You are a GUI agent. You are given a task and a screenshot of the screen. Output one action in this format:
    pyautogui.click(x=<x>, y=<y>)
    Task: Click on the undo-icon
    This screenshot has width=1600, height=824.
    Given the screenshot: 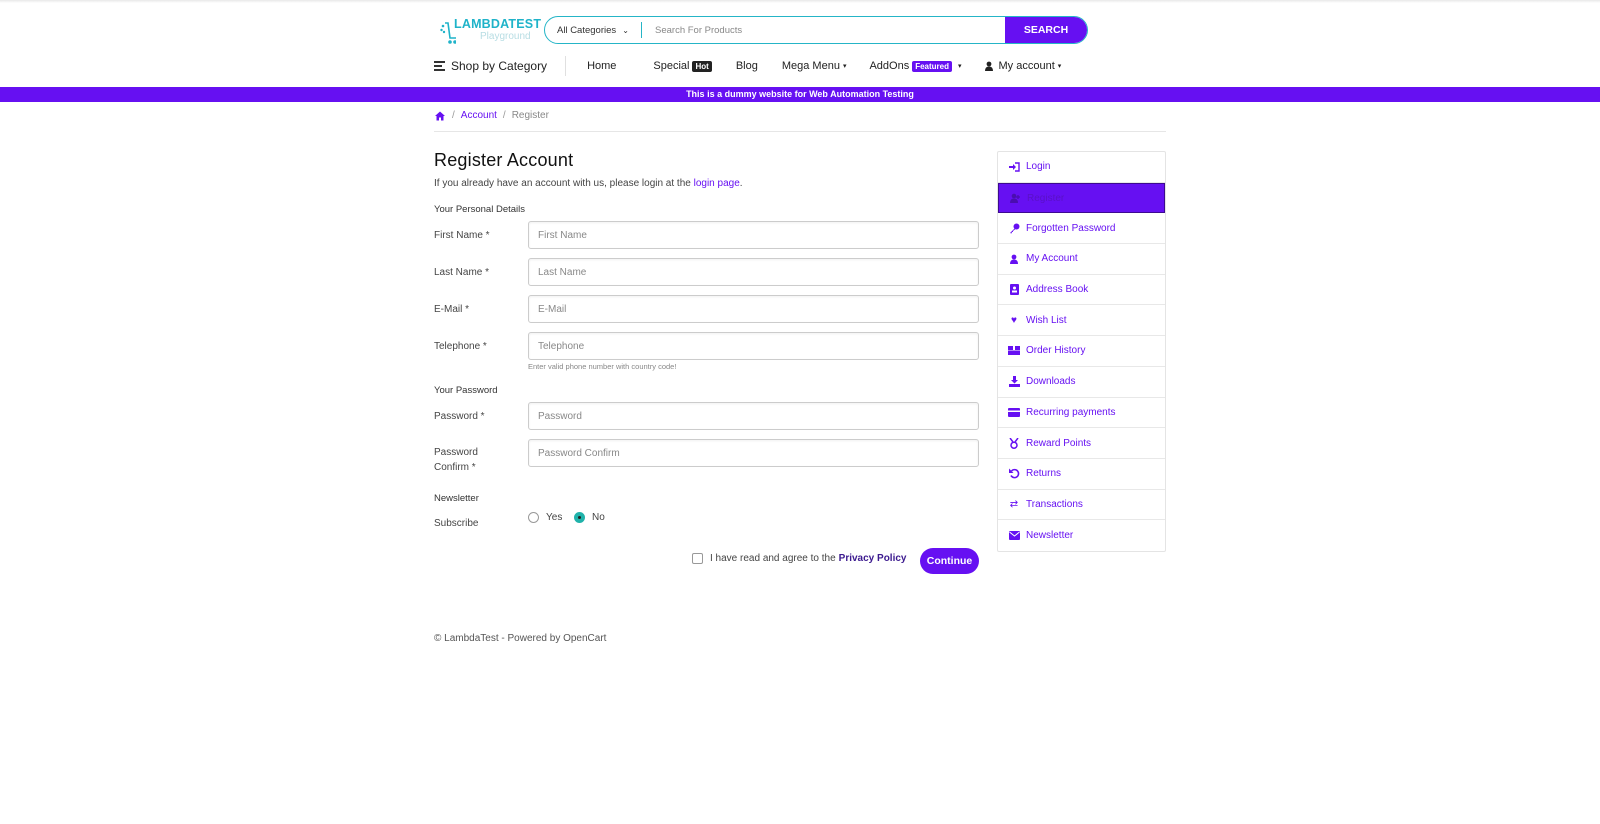 What is the action you would take?
    pyautogui.click(x=1014, y=474)
    